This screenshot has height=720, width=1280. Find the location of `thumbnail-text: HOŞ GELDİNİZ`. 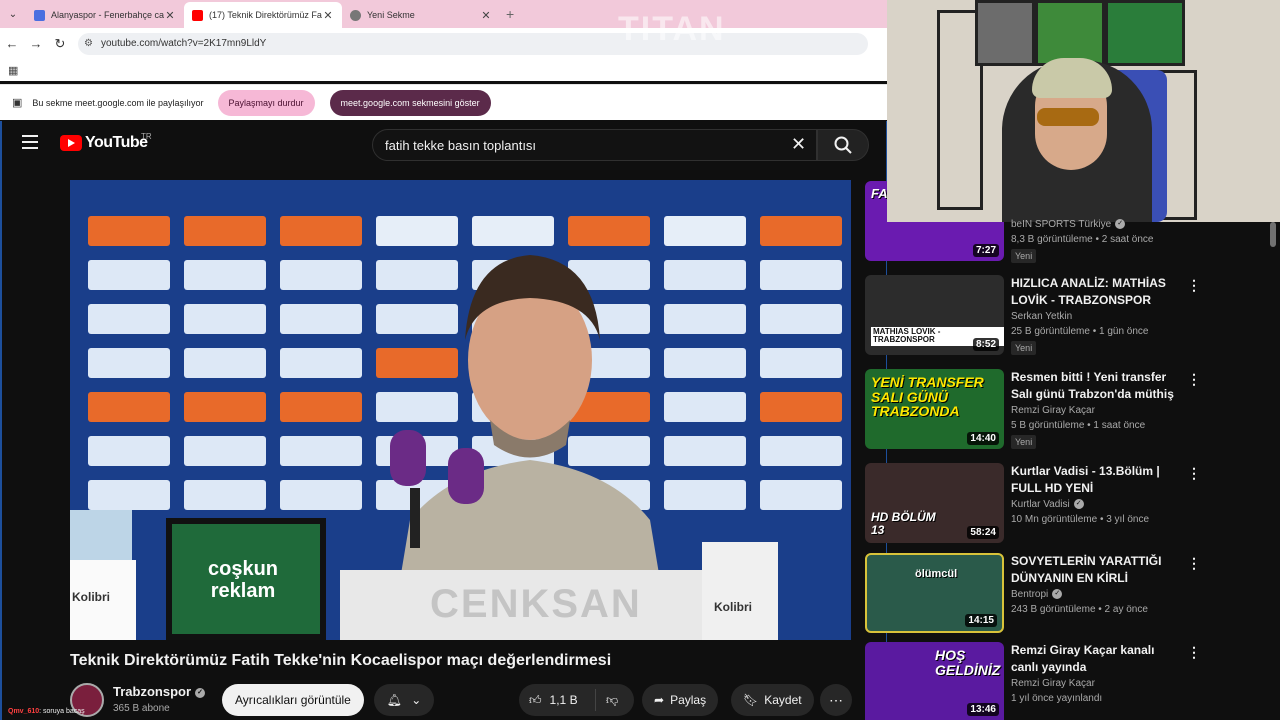

thumbnail-text: HOŞ GELDİNİZ is located at coordinates (968, 662).